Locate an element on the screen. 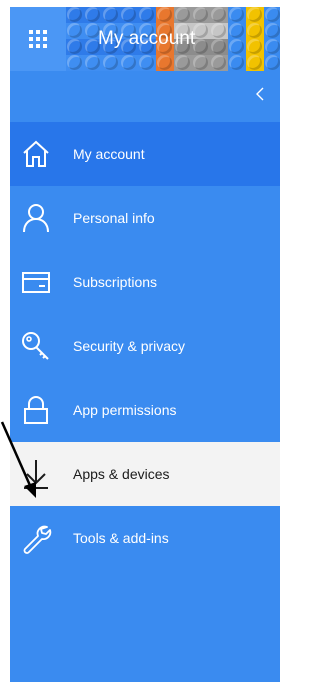 Image resolution: width=320 pixels, height=682 pixels. header-title: My account is located at coordinates (147, 38).